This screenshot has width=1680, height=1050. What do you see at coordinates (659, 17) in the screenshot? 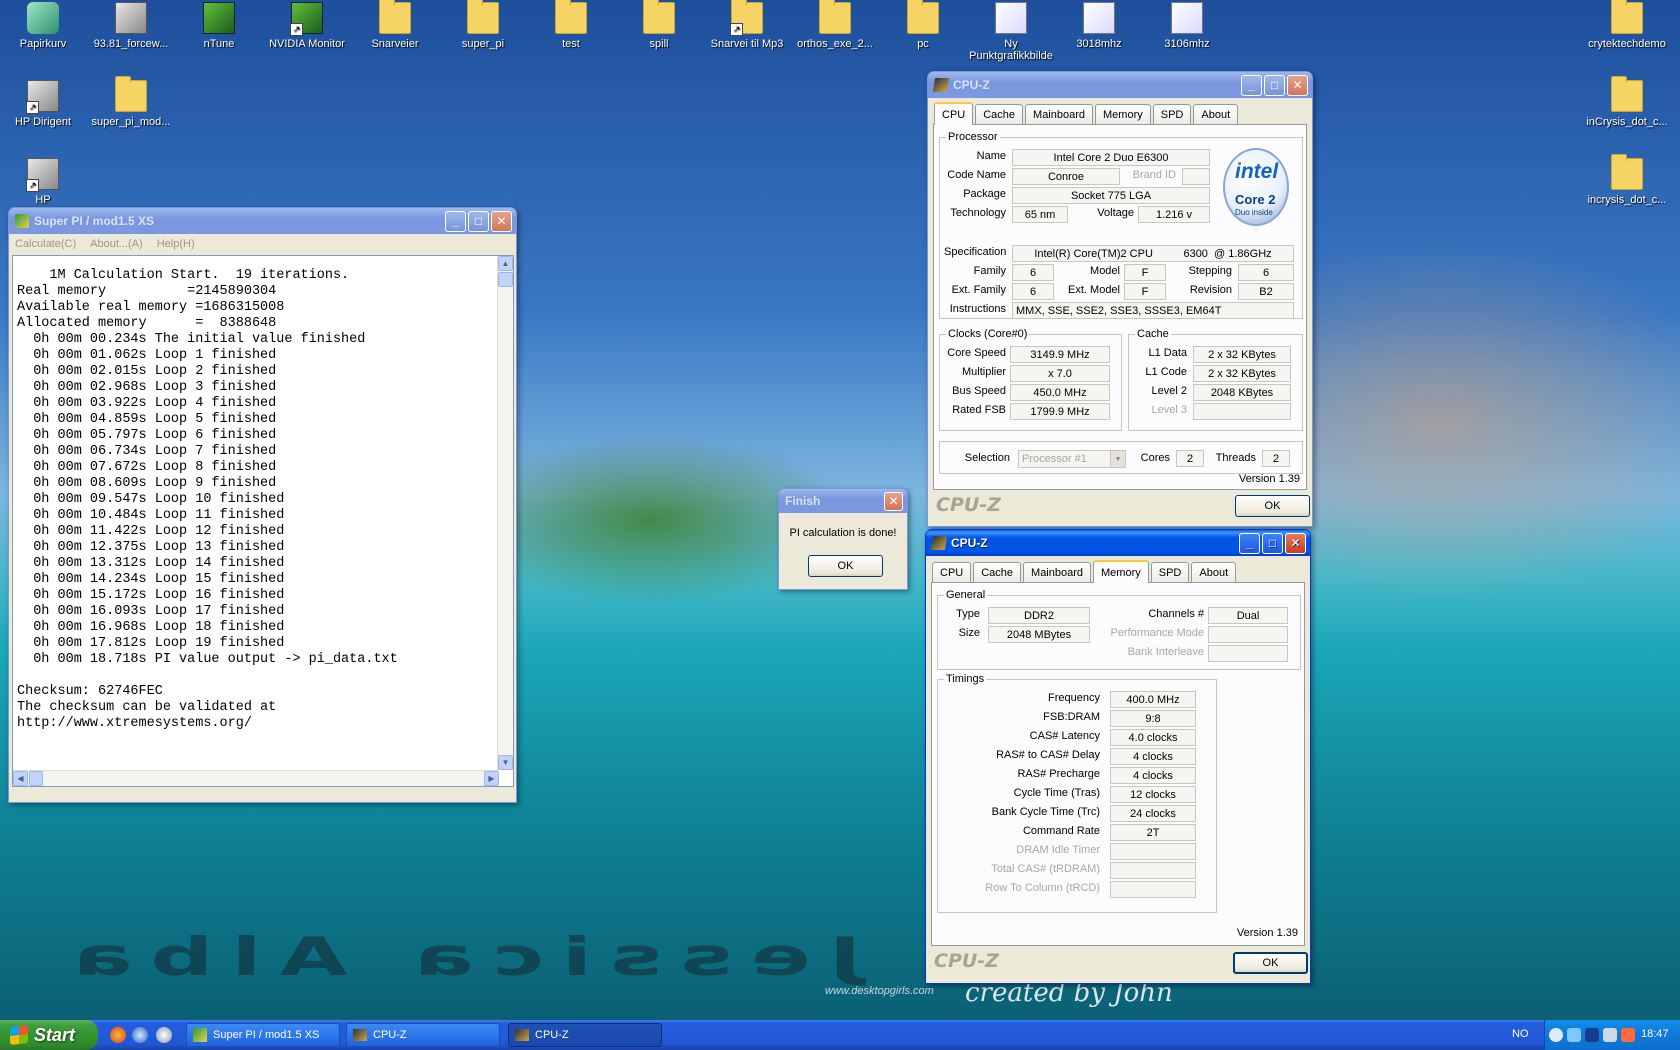
I see `folder-icon` at bounding box center [659, 17].